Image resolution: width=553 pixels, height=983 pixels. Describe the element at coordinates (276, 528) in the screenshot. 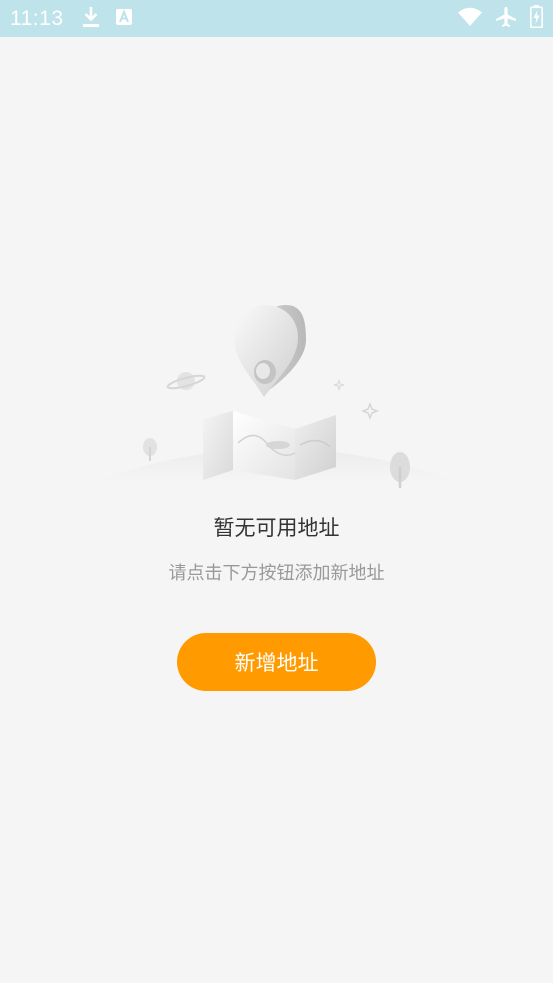

I see `empty-state-title: 暂无可用地址` at that location.